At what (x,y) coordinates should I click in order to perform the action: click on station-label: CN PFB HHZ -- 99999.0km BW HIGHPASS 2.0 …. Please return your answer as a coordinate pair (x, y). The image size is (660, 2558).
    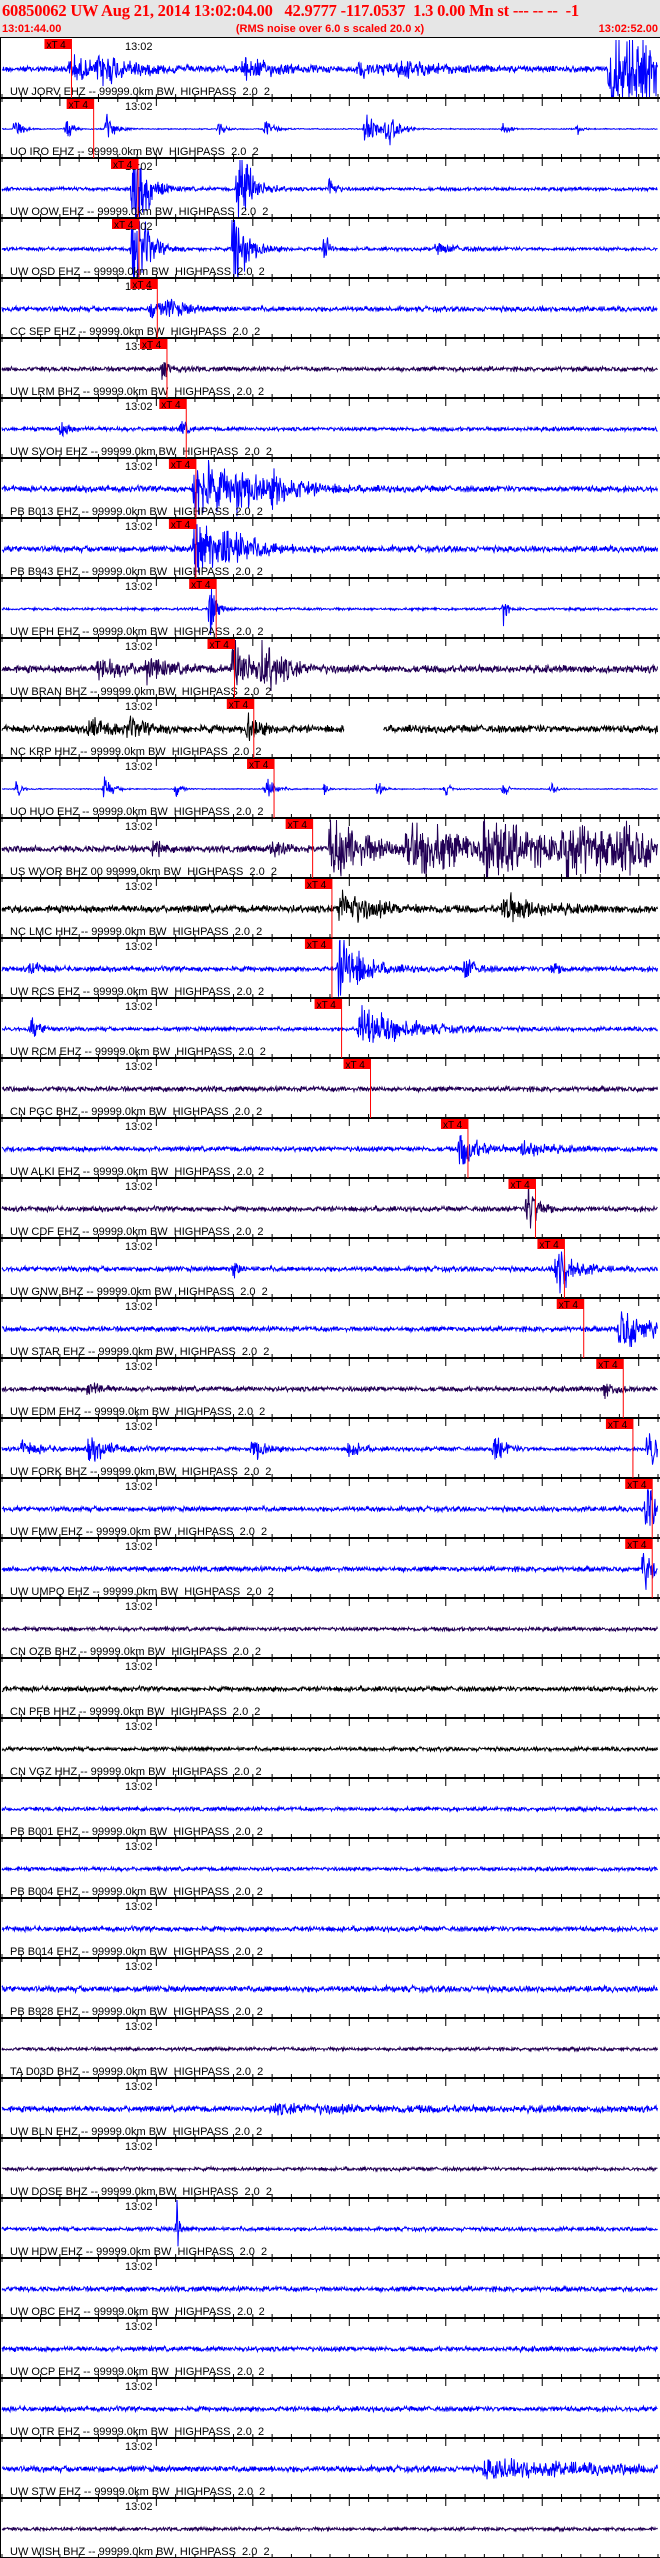
    Looking at the image, I should click on (135, 1712).